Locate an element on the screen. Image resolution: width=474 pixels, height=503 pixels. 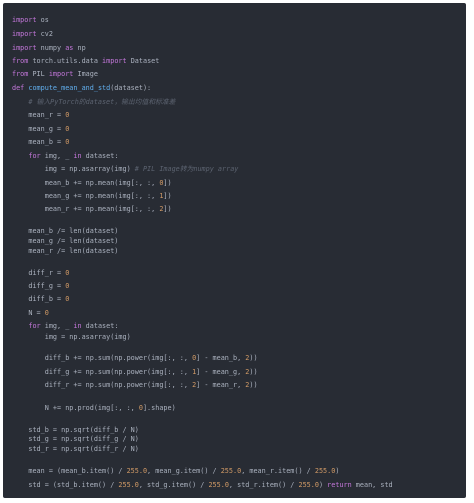
code-token: std_r = np.sqrt(diff_r / N) is located at coordinates (75, 449).